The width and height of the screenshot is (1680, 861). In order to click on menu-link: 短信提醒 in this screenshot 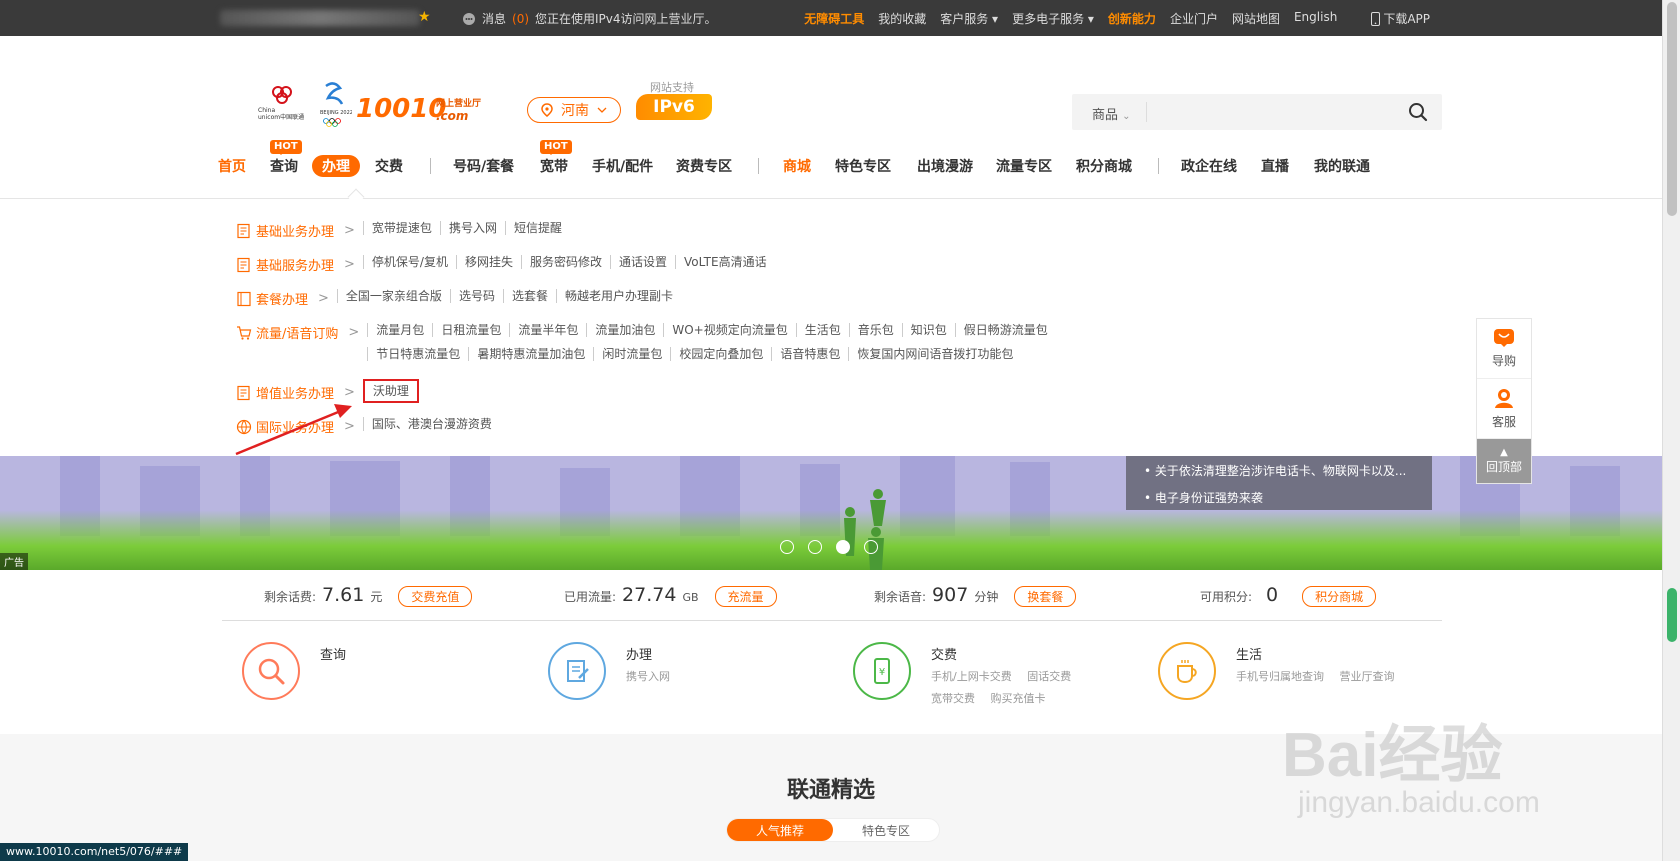, I will do `click(537, 228)`.